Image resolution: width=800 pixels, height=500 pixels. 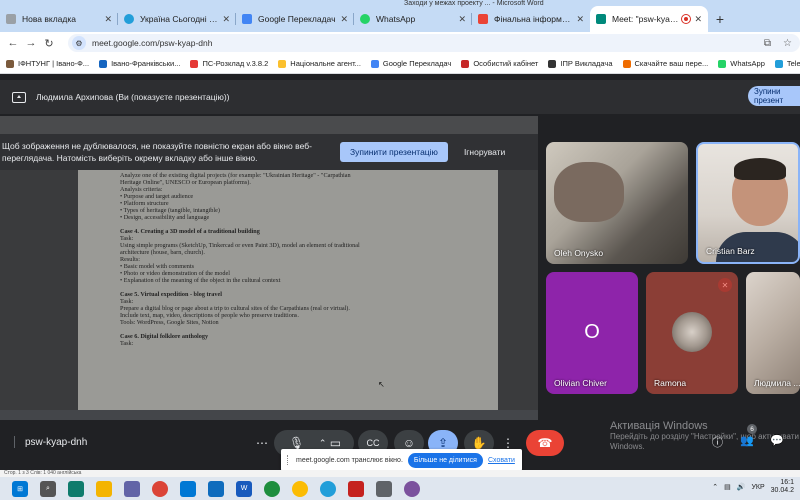 I want to click on chrome-profile-icon, so click(x=272, y=488).